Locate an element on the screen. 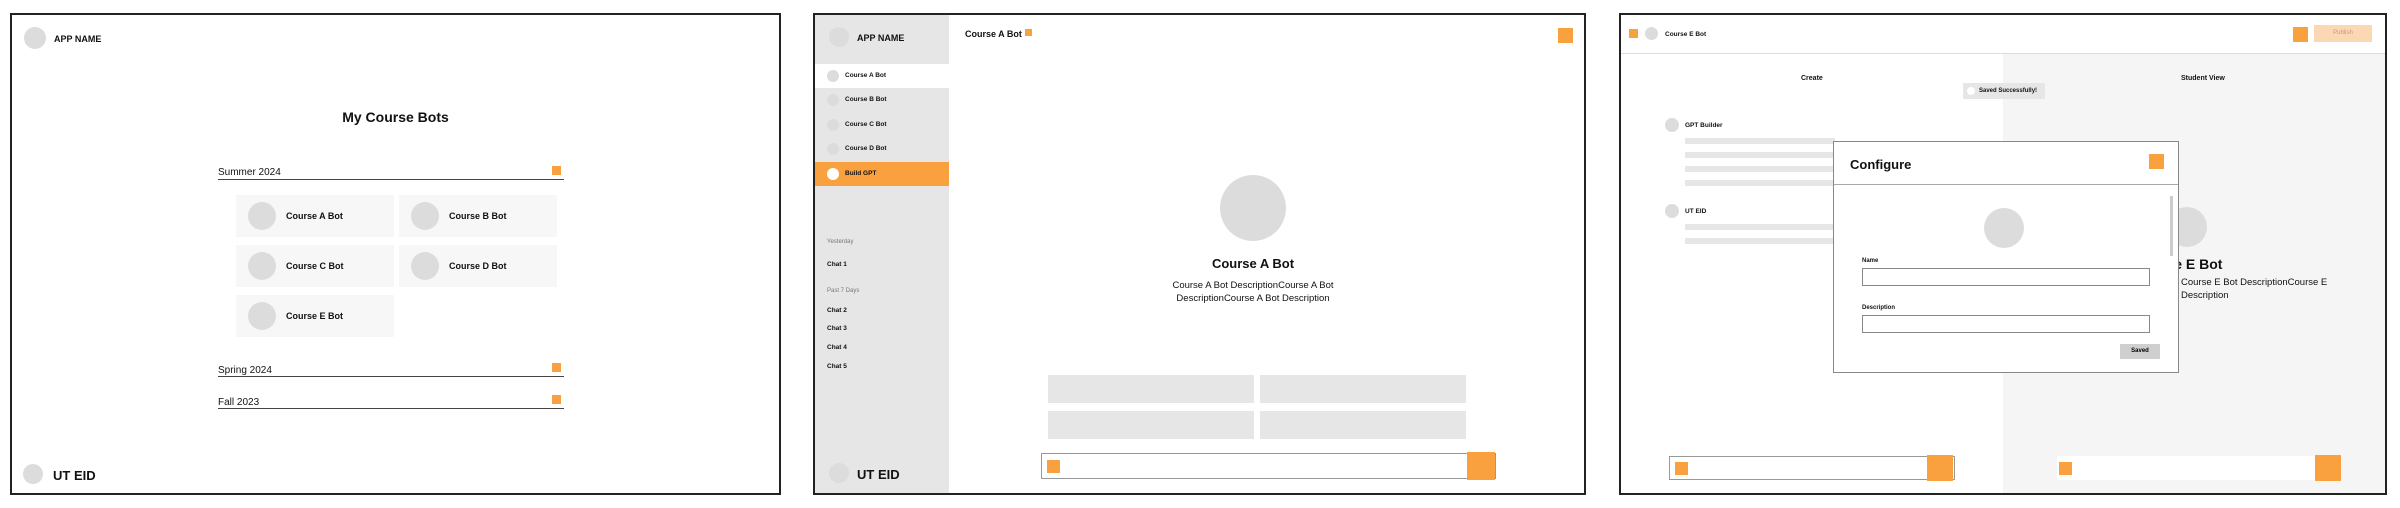 Image resolution: width=2400 pixels, height=508 pixels. tab-create: Create is located at coordinates (1812, 78).